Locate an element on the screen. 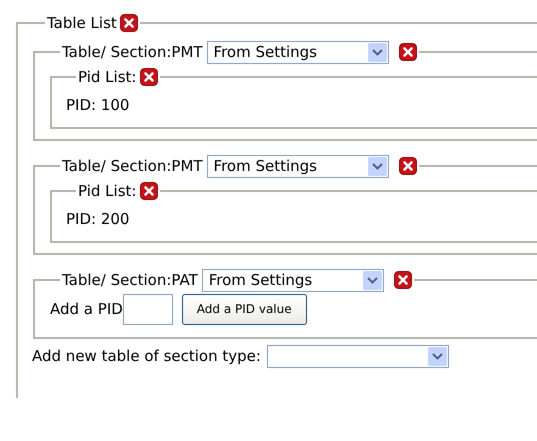 The image size is (537, 441). add-pid-button: Add a PID value is located at coordinates (244, 309).